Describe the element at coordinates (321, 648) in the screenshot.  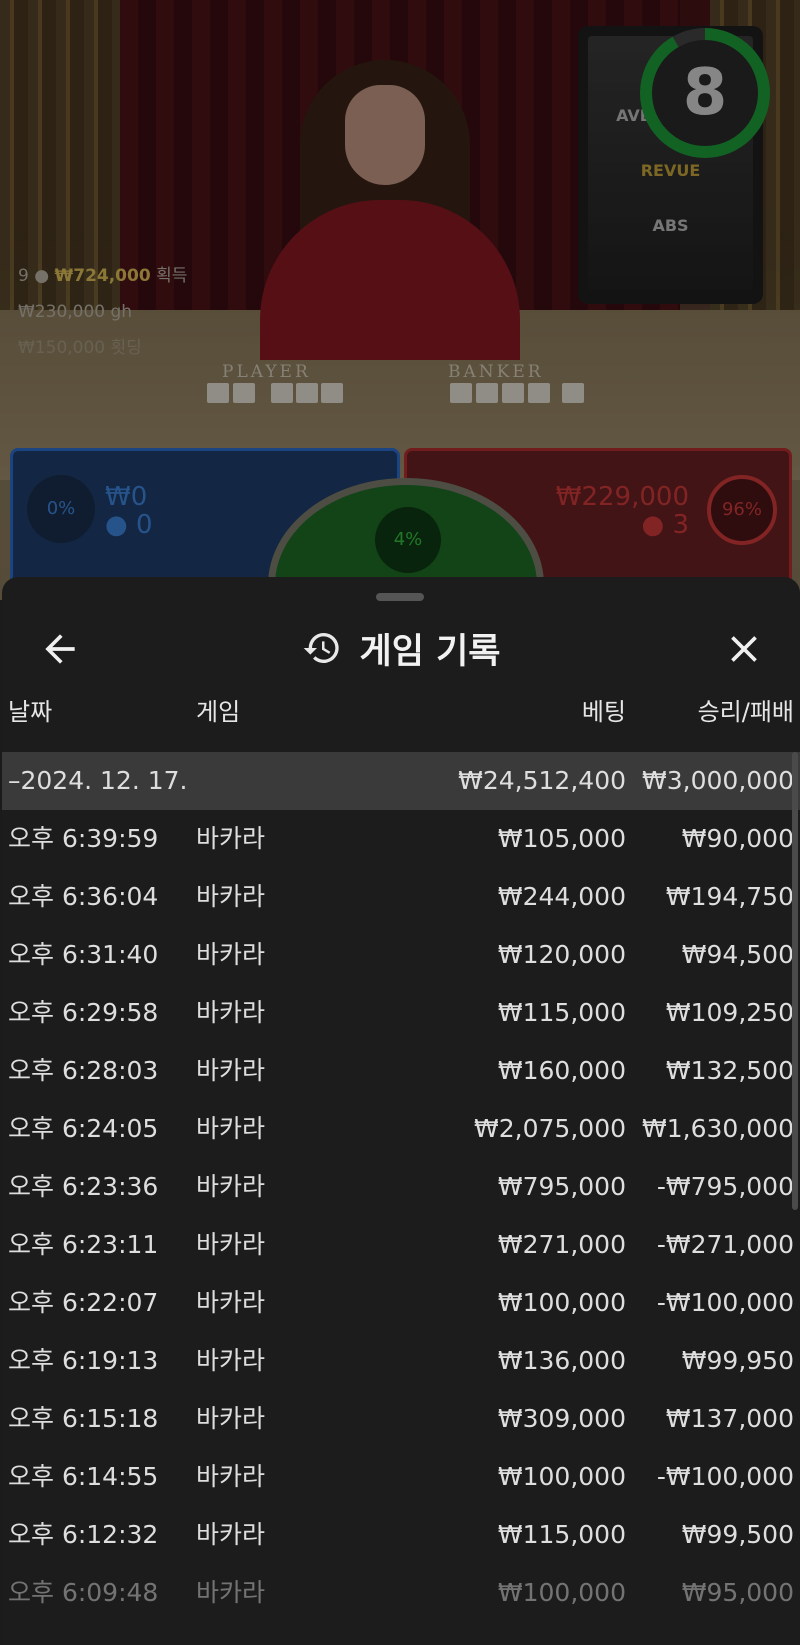
I see `history-icon` at that location.